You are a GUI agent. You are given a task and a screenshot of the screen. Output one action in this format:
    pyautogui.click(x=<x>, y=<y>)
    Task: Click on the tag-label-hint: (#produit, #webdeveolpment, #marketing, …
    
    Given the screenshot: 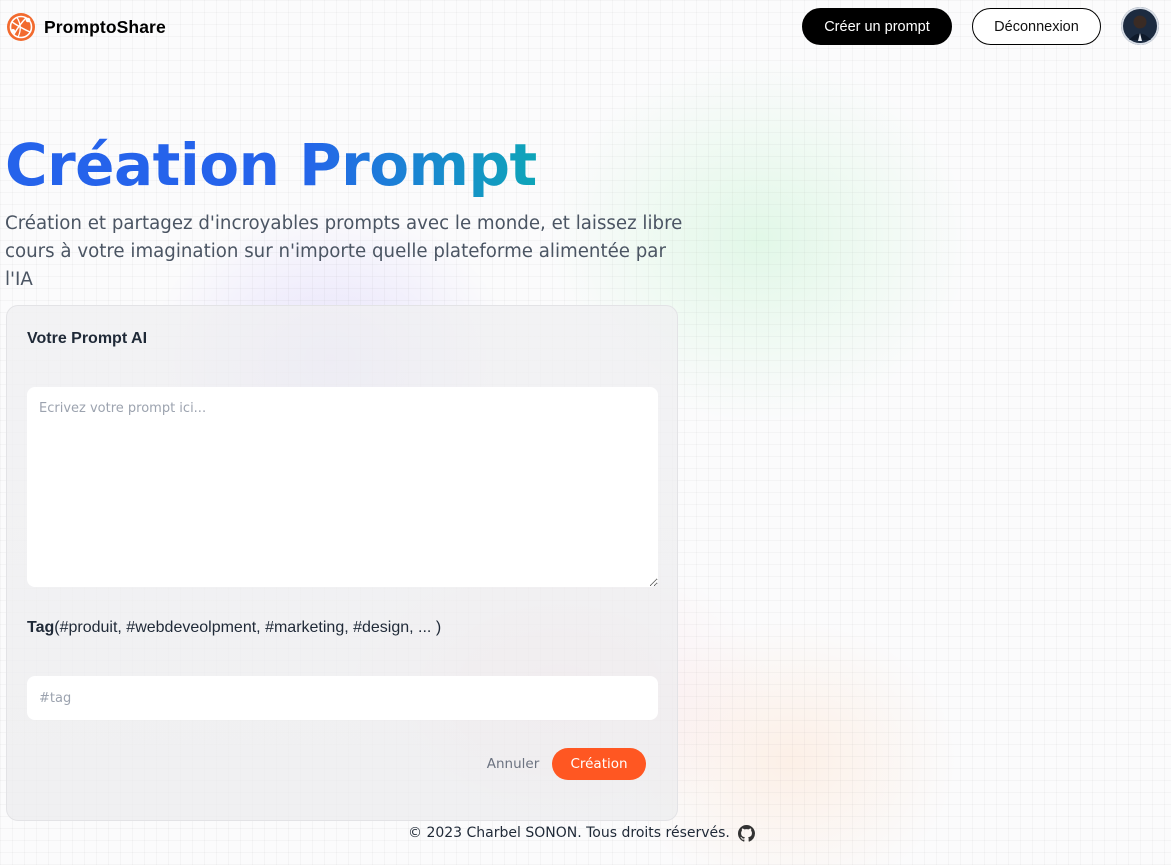 What is the action you would take?
    pyautogui.click(x=248, y=627)
    